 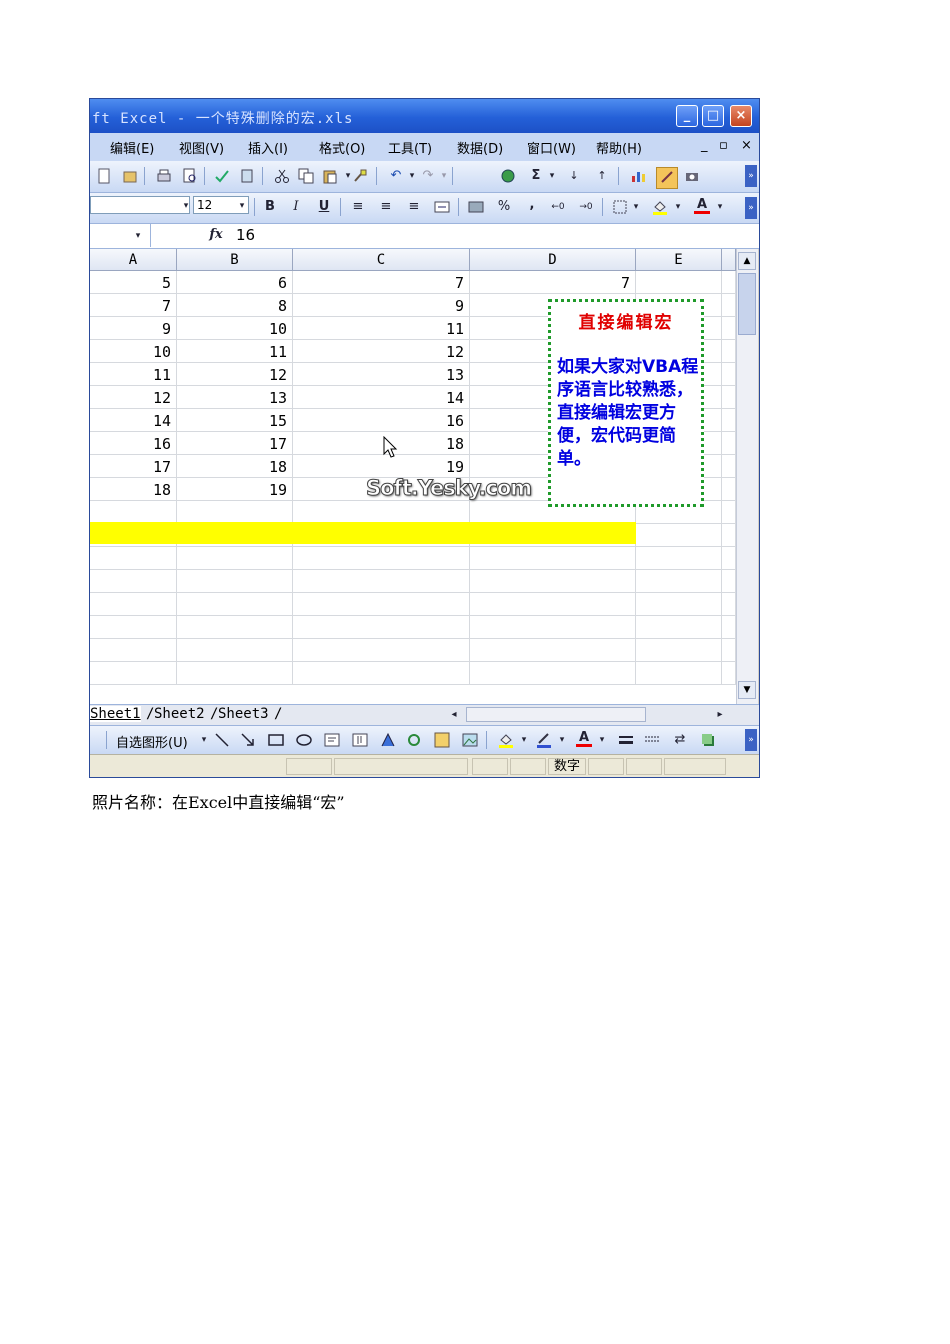 What do you see at coordinates (268, 147) in the screenshot?
I see `menu-insert: 插入(I)` at bounding box center [268, 147].